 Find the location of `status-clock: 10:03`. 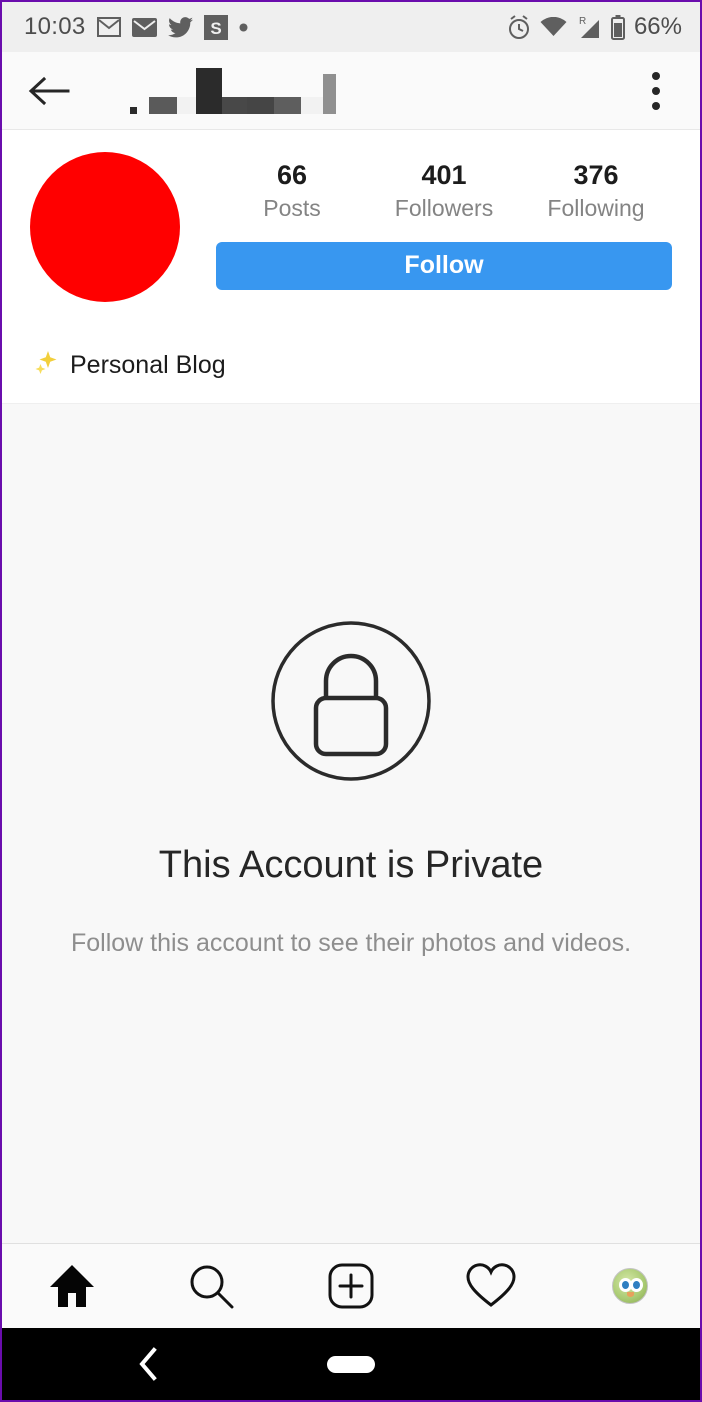

status-clock: 10:03 is located at coordinates (55, 26).